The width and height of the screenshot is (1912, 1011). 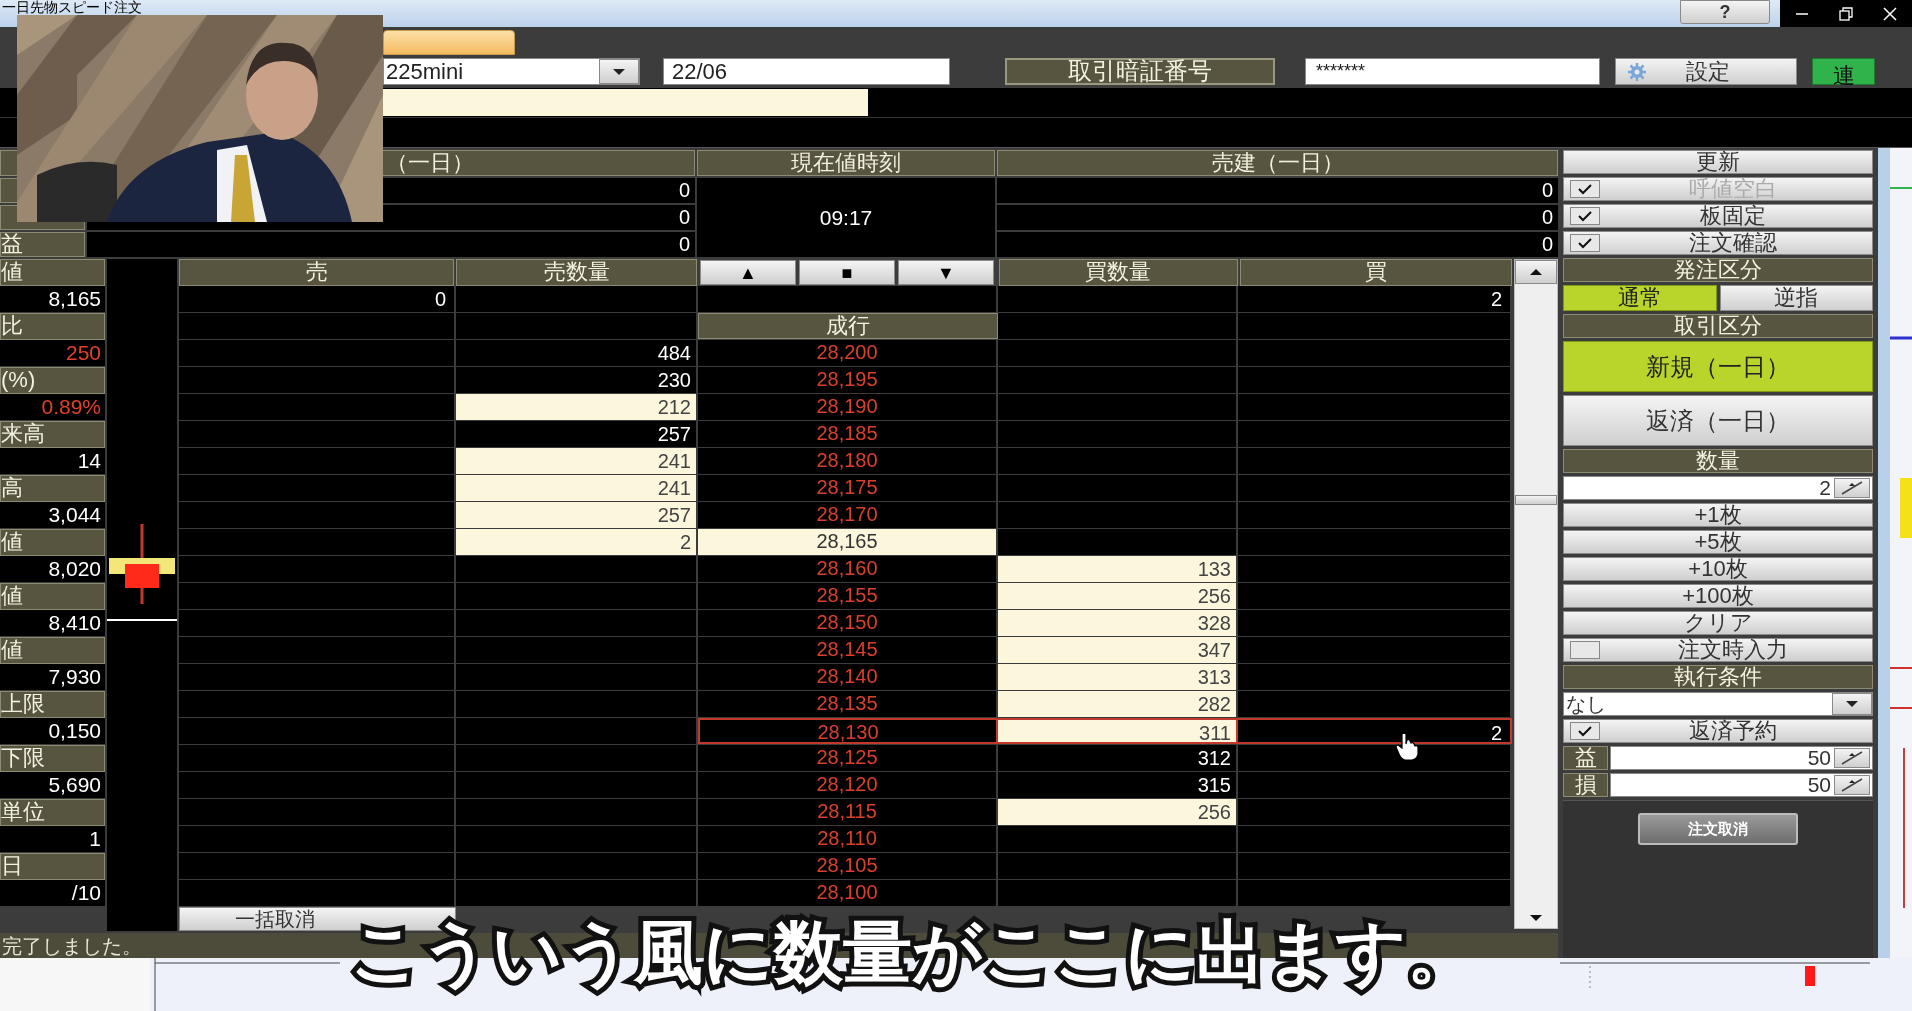 I want to click on quantity-button: +100枚, so click(x=1718, y=596).